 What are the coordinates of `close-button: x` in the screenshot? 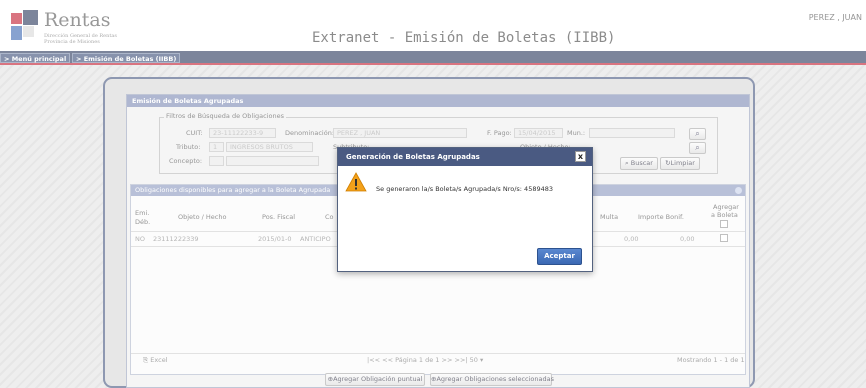 It's located at (580, 156).